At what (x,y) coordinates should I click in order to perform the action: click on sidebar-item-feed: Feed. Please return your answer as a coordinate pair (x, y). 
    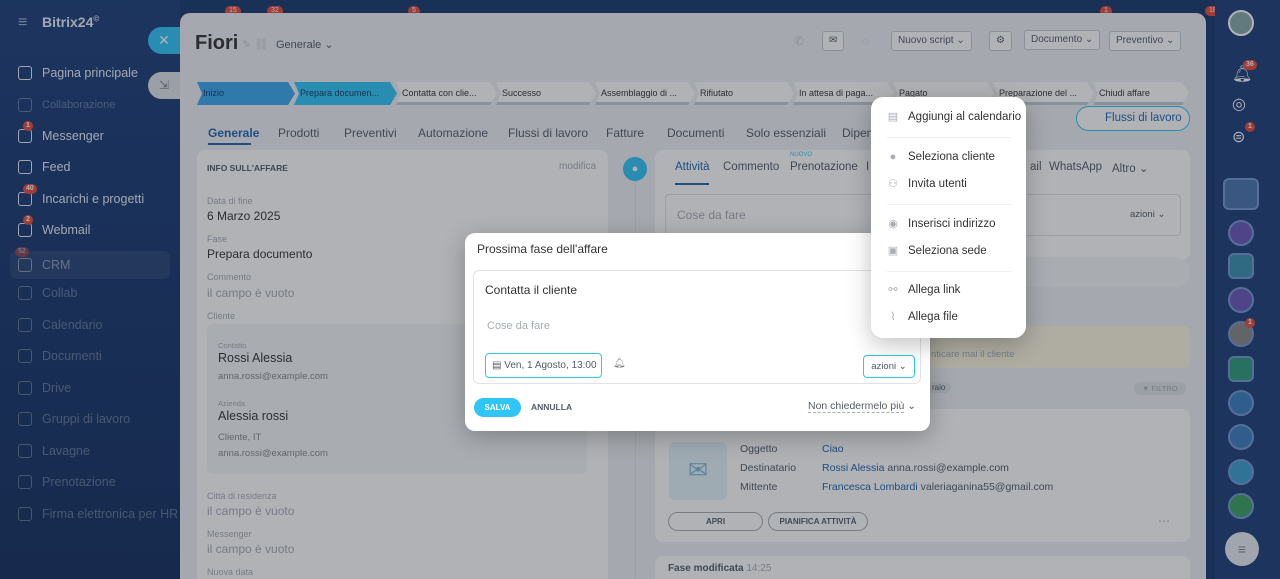
    Looking at the image, I should click on (44, 167).